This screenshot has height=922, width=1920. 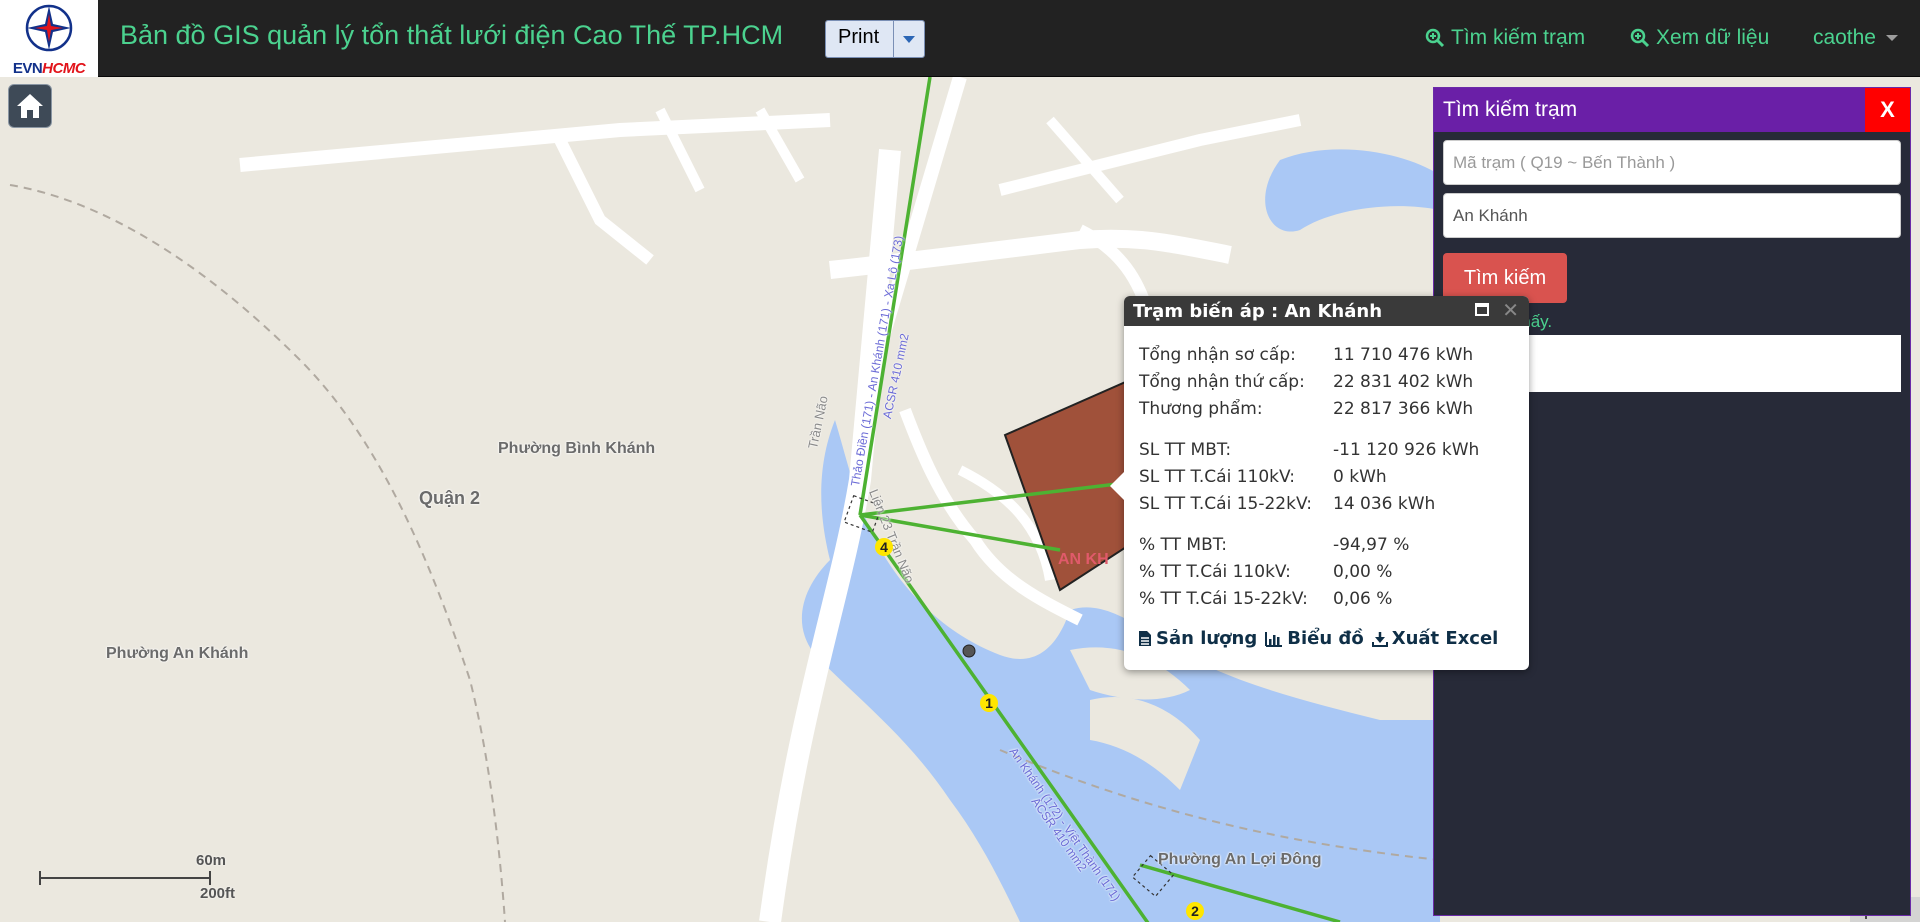 I want to click on popup-row-value: 0 kWh, so click(x=1360, y=477).